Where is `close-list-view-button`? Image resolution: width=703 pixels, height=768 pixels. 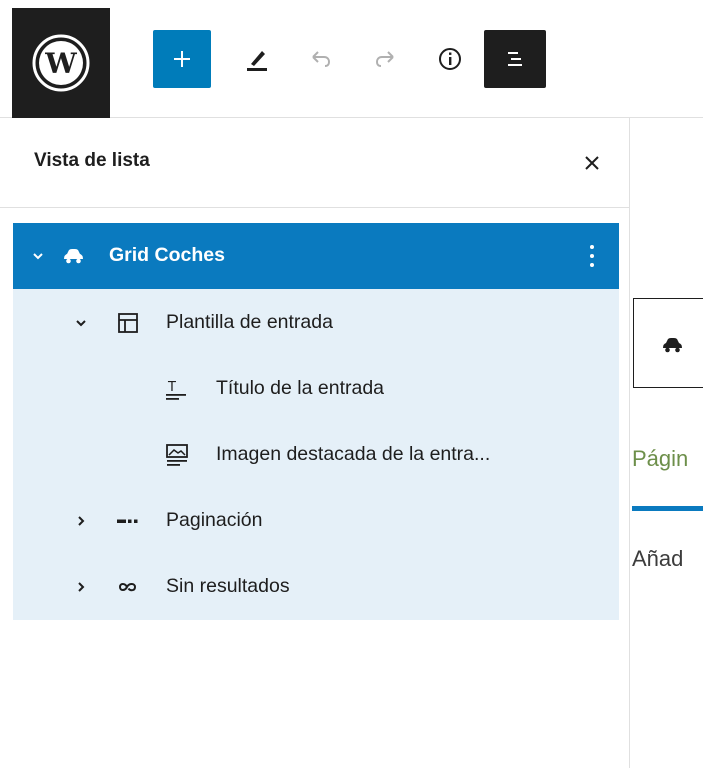
close-list-view-button is located at coordinates (592, 163).